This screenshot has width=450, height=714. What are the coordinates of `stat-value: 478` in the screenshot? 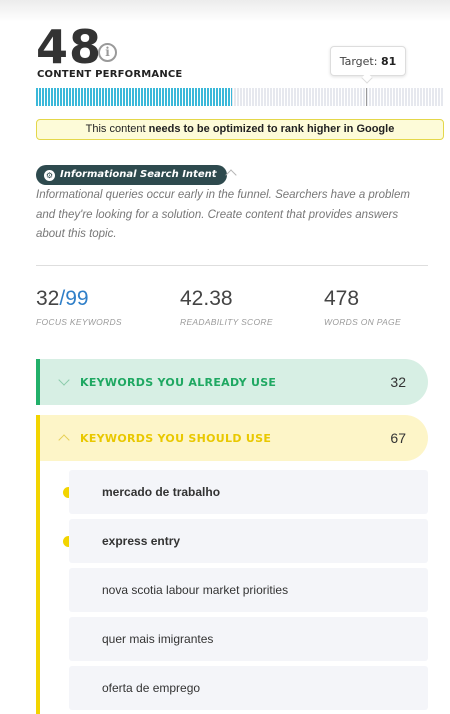 It's located at (342, 298).